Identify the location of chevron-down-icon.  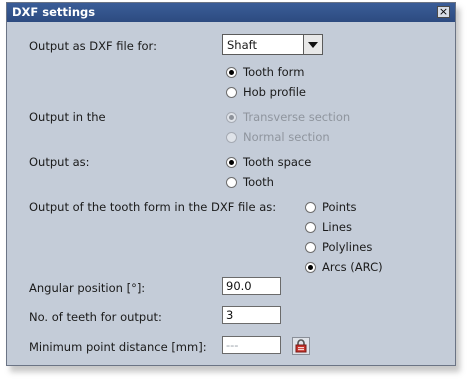
(312, 44).